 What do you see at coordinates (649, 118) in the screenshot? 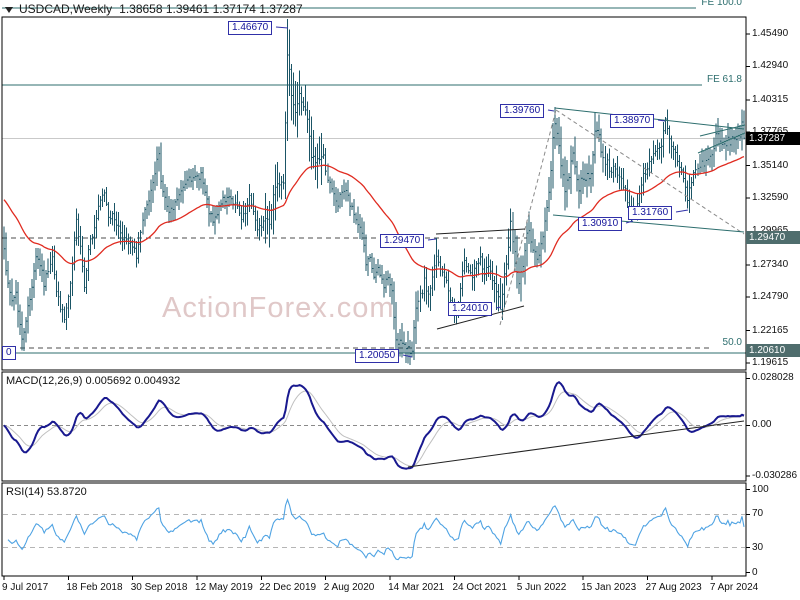
I see `resistance-line` at bounding box center [649, 118].